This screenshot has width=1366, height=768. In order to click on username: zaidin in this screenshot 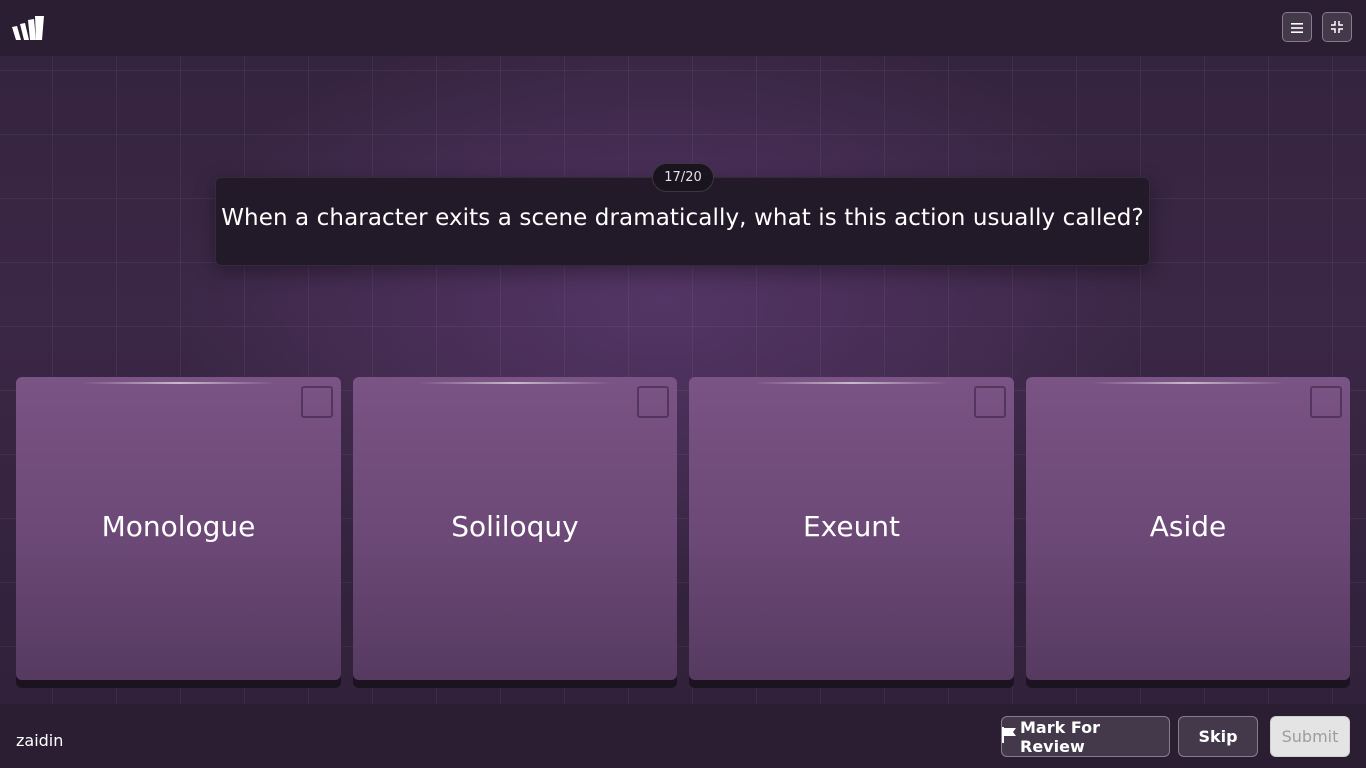, I will do `click(40, 740)`.